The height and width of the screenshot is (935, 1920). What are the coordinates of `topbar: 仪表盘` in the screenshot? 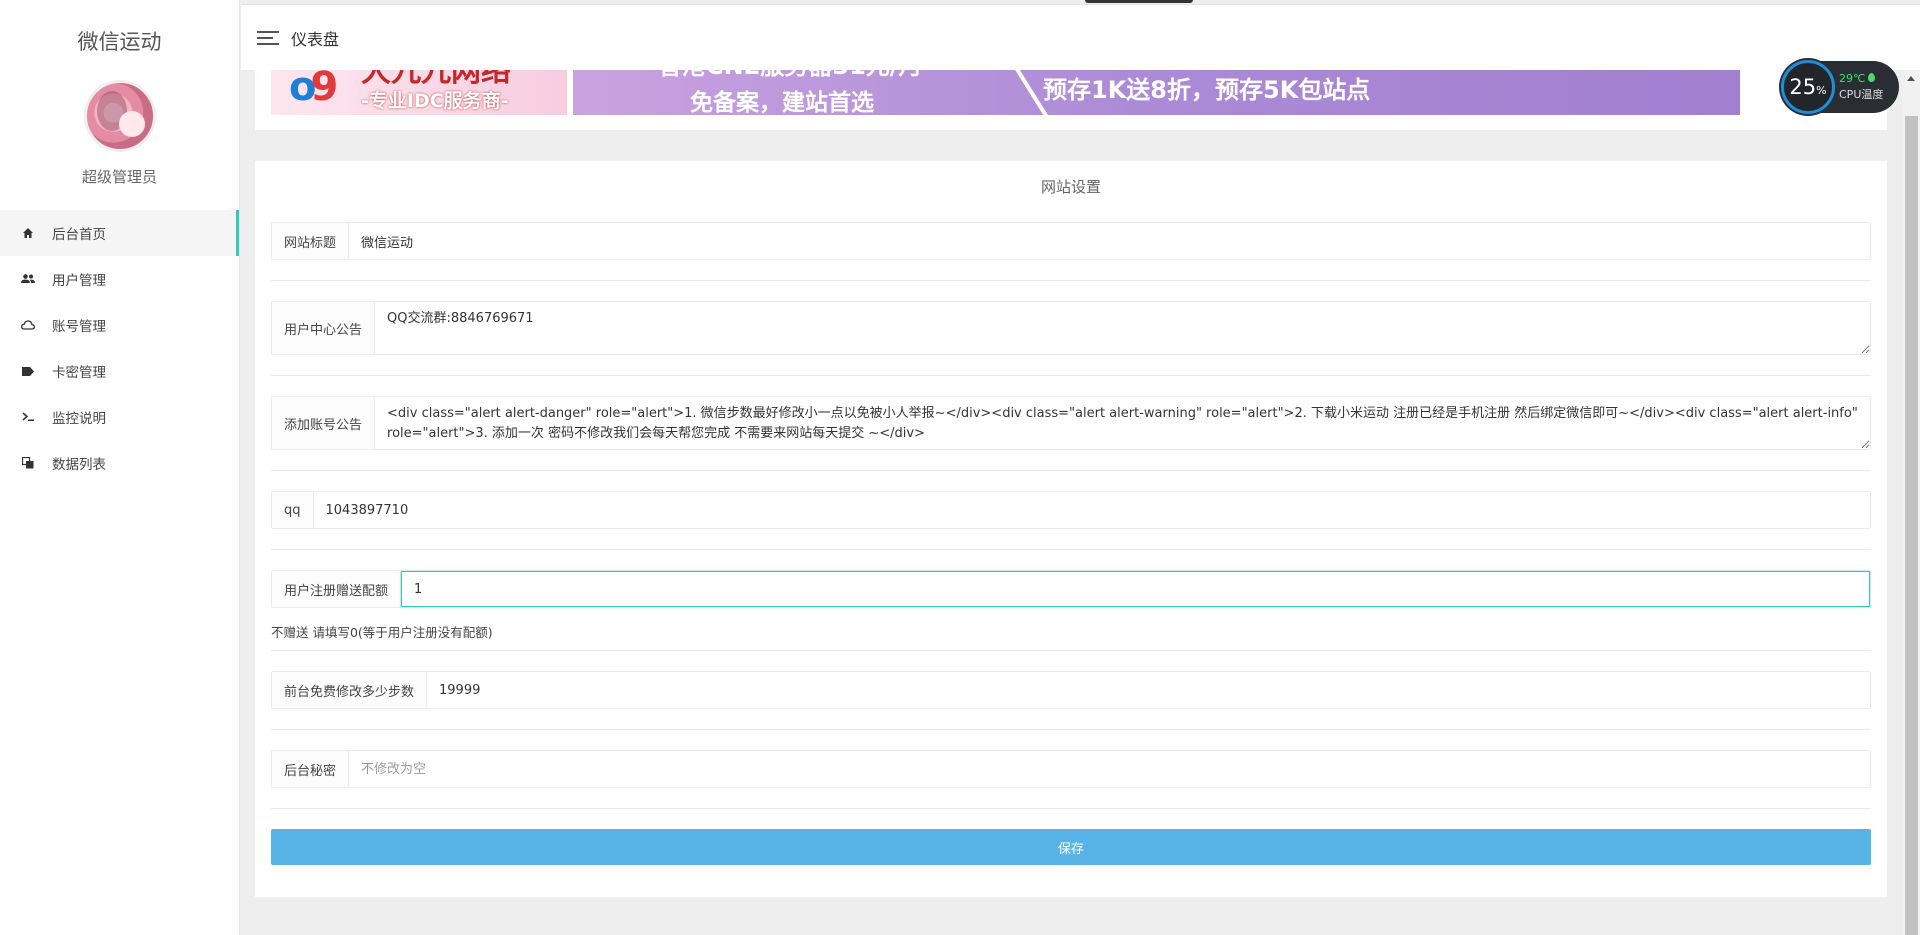 It's located at (1080, 37).